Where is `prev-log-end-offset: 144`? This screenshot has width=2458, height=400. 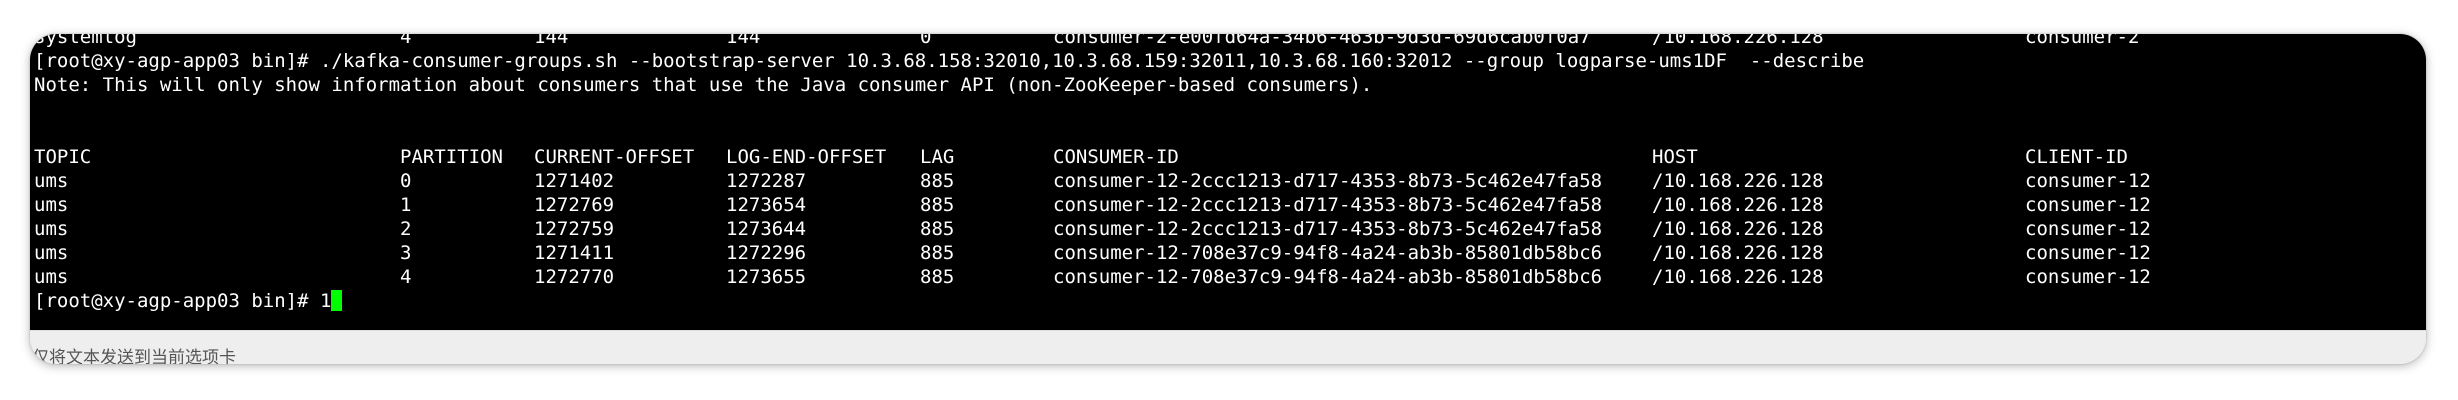 prev-log-end-offset: 144 is located at coordinates (743, 41).